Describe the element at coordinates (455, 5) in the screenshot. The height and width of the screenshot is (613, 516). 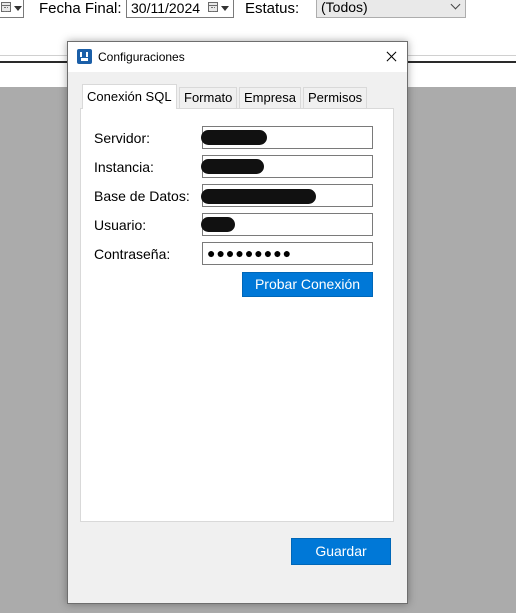
I see `chevron-down-icon` at that location.